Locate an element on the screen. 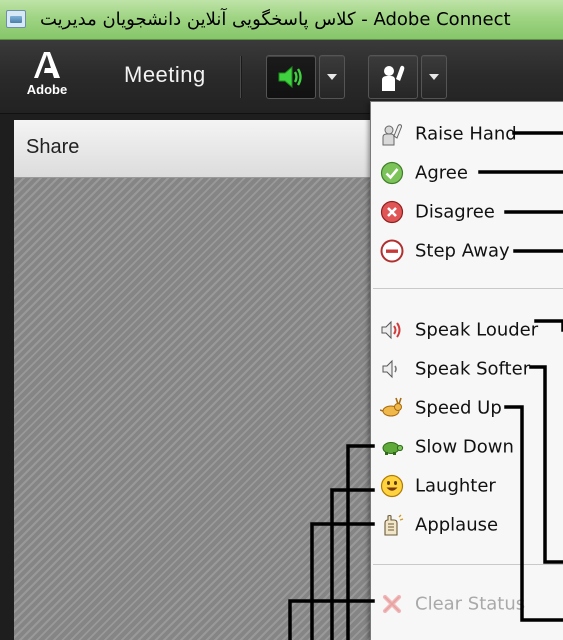 This screenshot has width=563, height=640. menu-item-step-away: Step Away is located at coordinates (467, 251).